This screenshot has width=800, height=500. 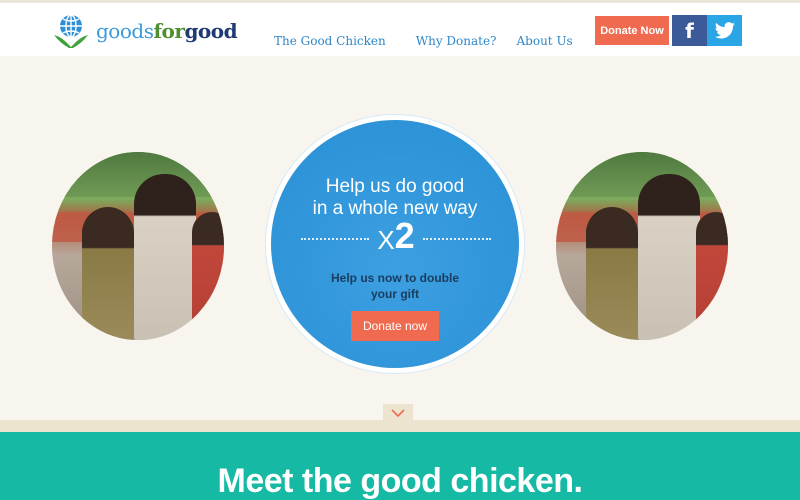 What do you see at coordinates (456, 239) in the screenshot?
I see `dotted-divider-right` at bounding box center [456, 239].